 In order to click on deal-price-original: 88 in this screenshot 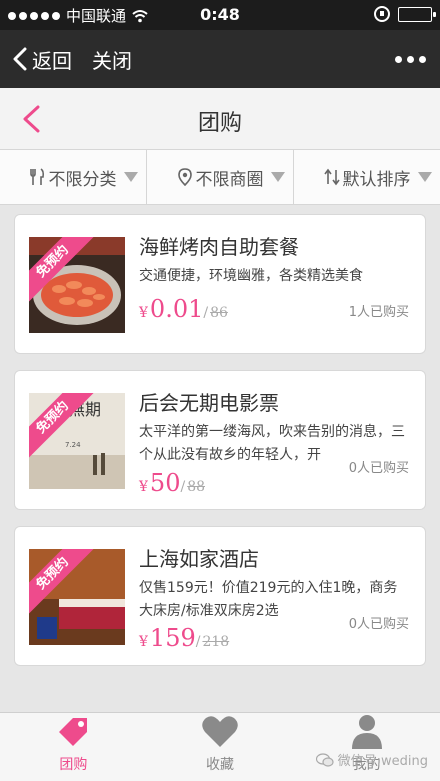, I will do `click(196, 487)`.